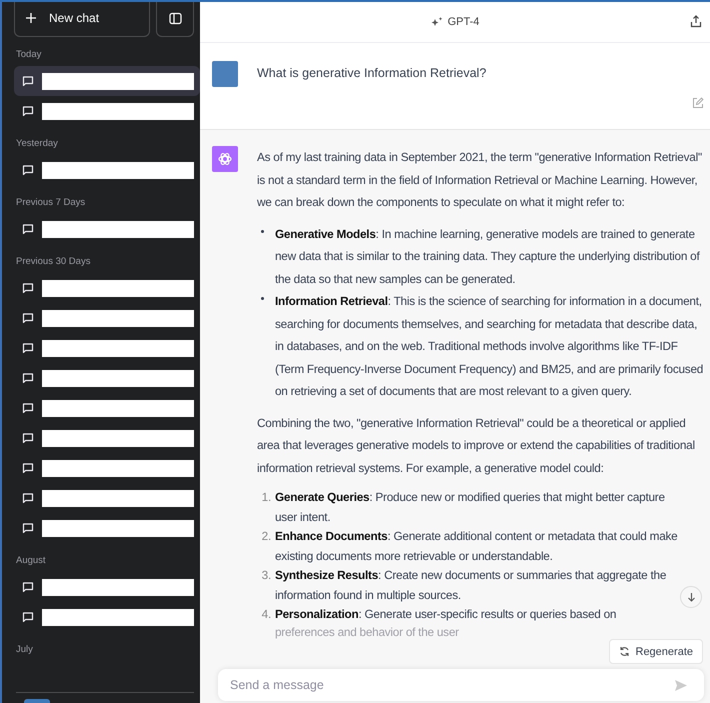 The image size is (710, 703). What do you see at coordinates (24, 650) in the screenshot?
I see `section-label: July` at bounding box center [24, 650].